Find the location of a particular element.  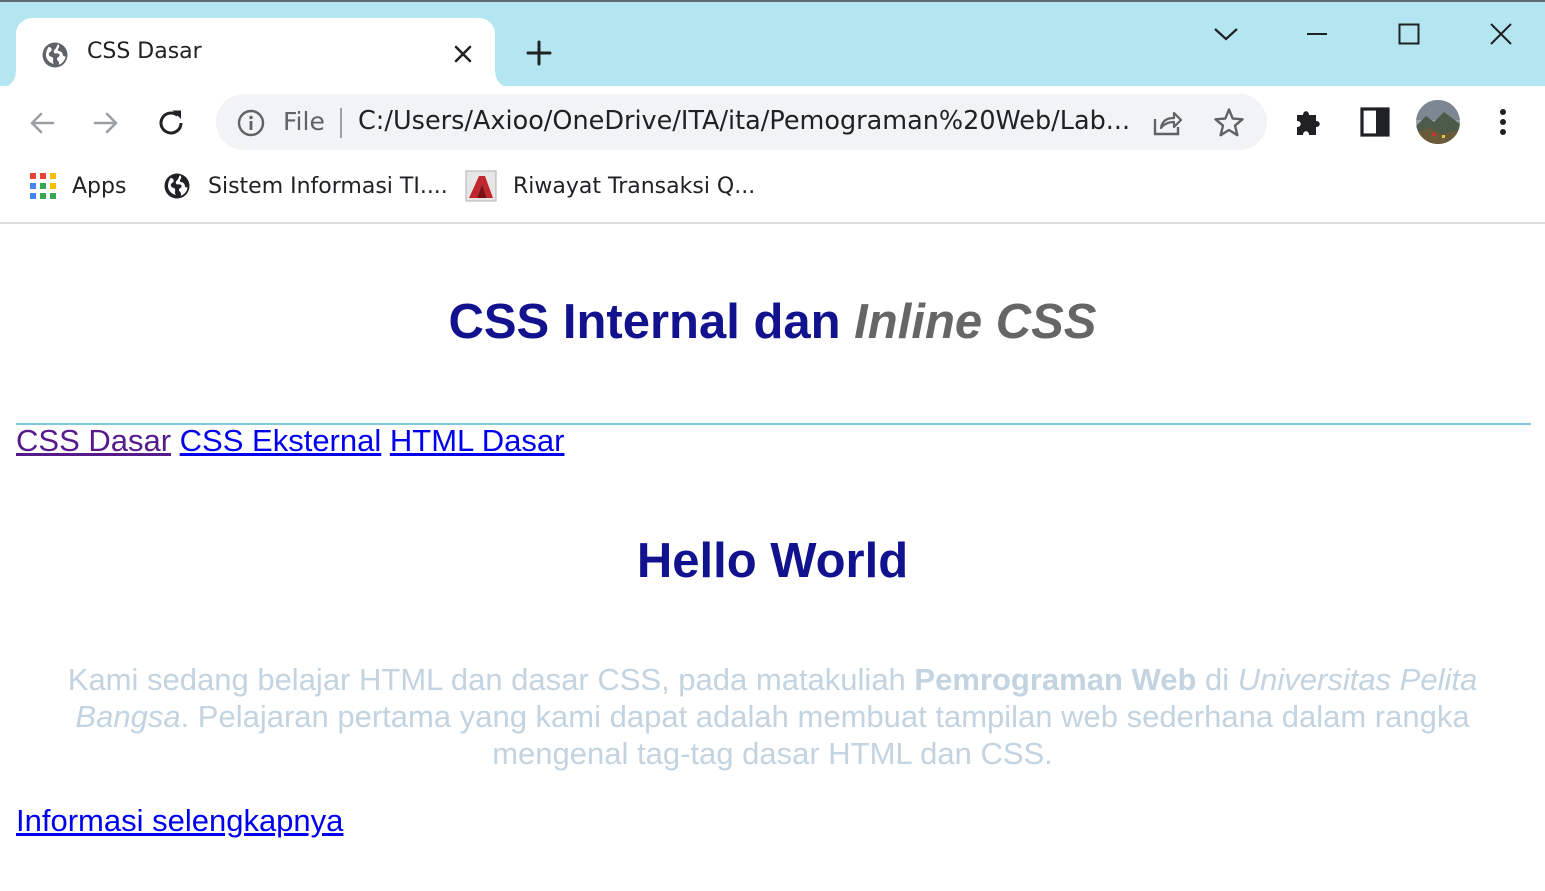

profile-avatar is located at coordinates (1438, 122).